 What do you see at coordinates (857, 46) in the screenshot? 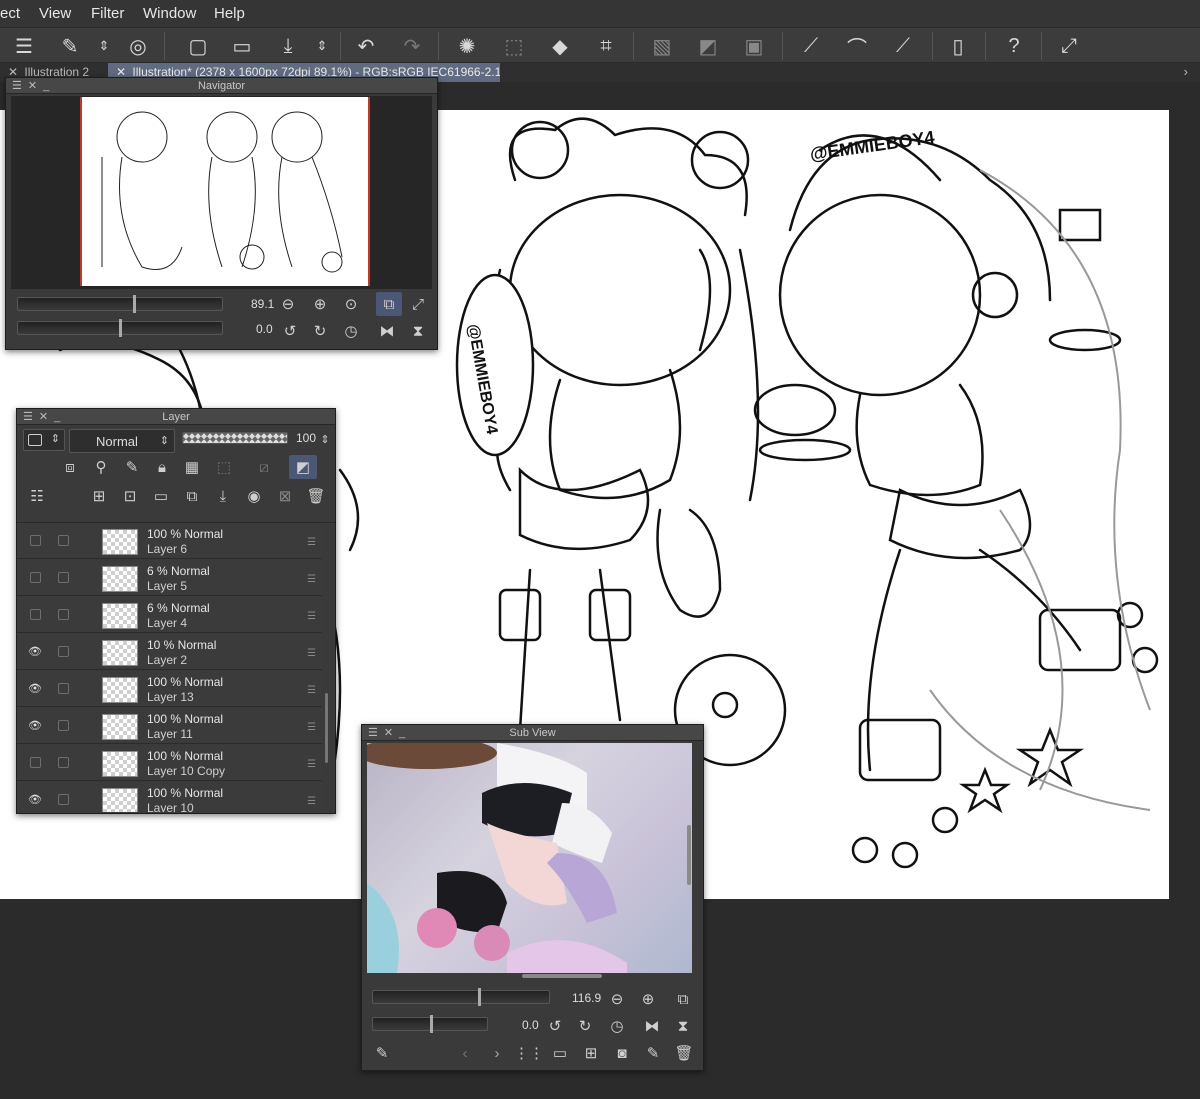
I see `brush-icon: ⌒` at bounding box center [857, 46].